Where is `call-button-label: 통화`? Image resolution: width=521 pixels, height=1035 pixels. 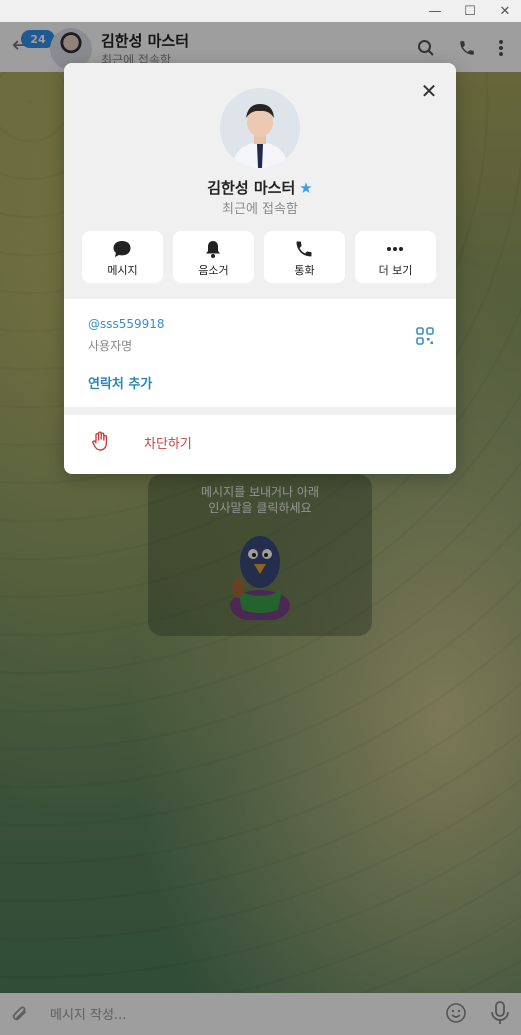 call-button-label: 통화 is located at coordinates (304, 270).